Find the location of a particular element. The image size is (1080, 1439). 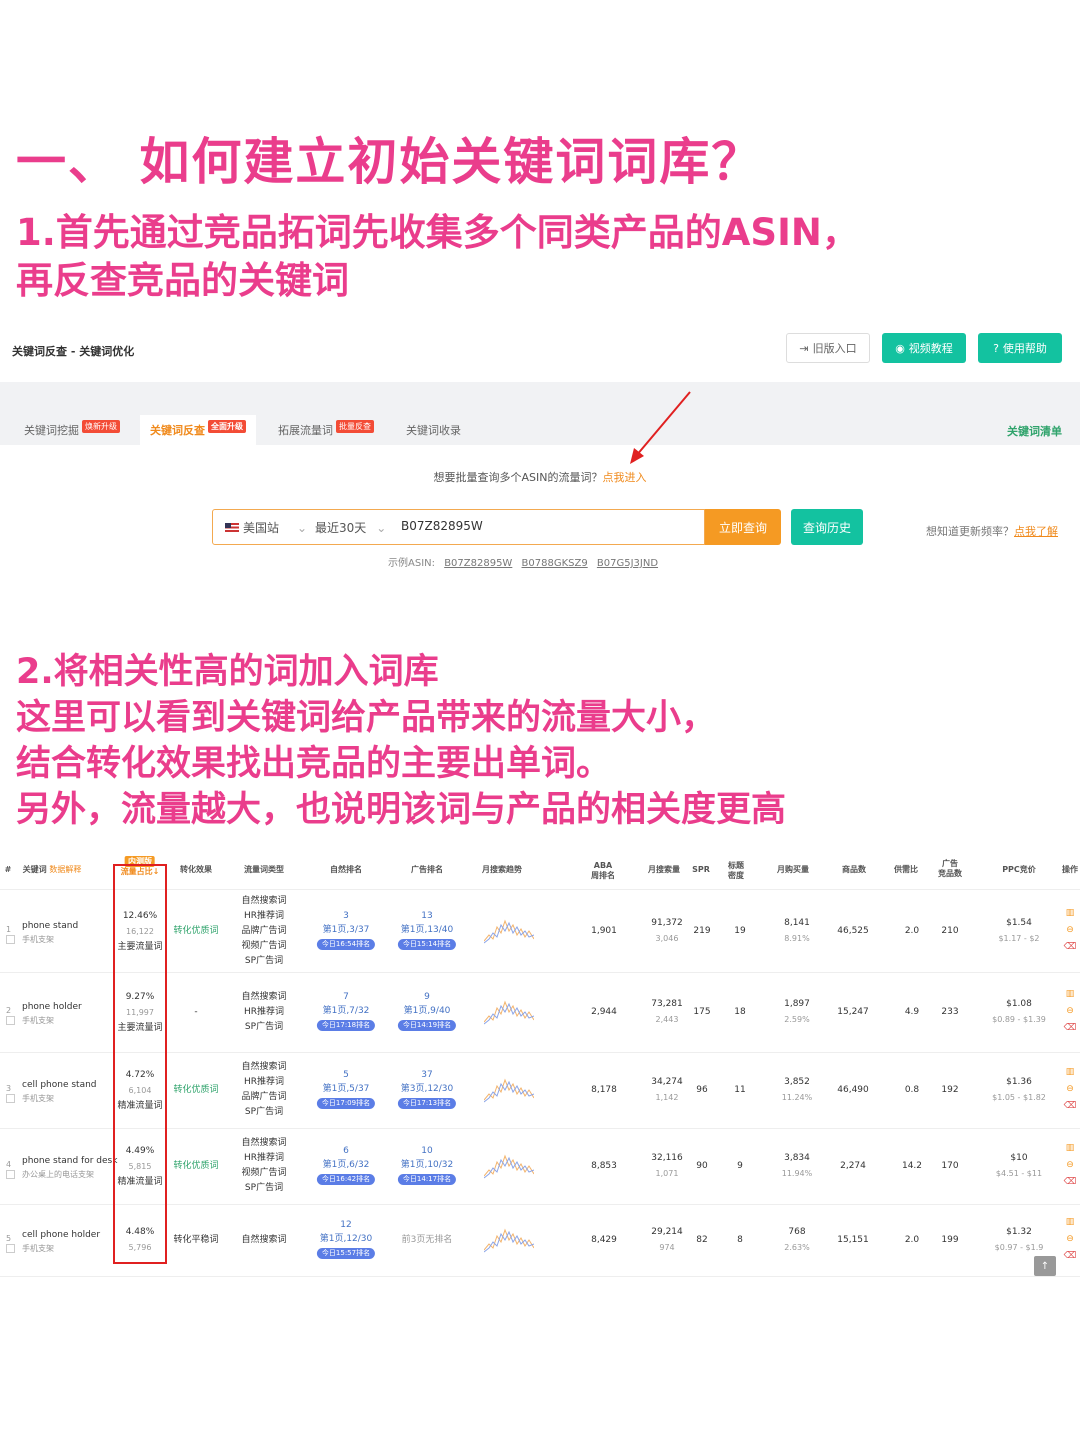

row-index: 3 is located at coordinates (9, 1088).